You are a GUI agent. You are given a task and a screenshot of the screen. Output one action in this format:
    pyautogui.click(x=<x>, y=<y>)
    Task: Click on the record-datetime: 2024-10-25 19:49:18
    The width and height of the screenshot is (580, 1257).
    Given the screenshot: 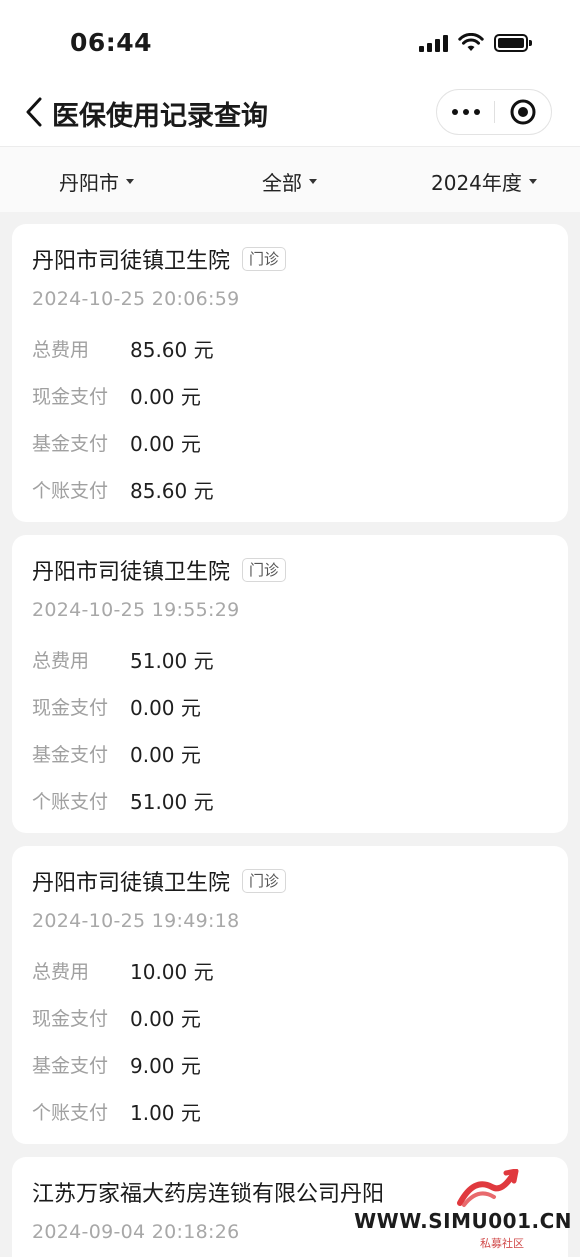 What is the action you would take?
    pyautogui.click(x=136, y=921)
    